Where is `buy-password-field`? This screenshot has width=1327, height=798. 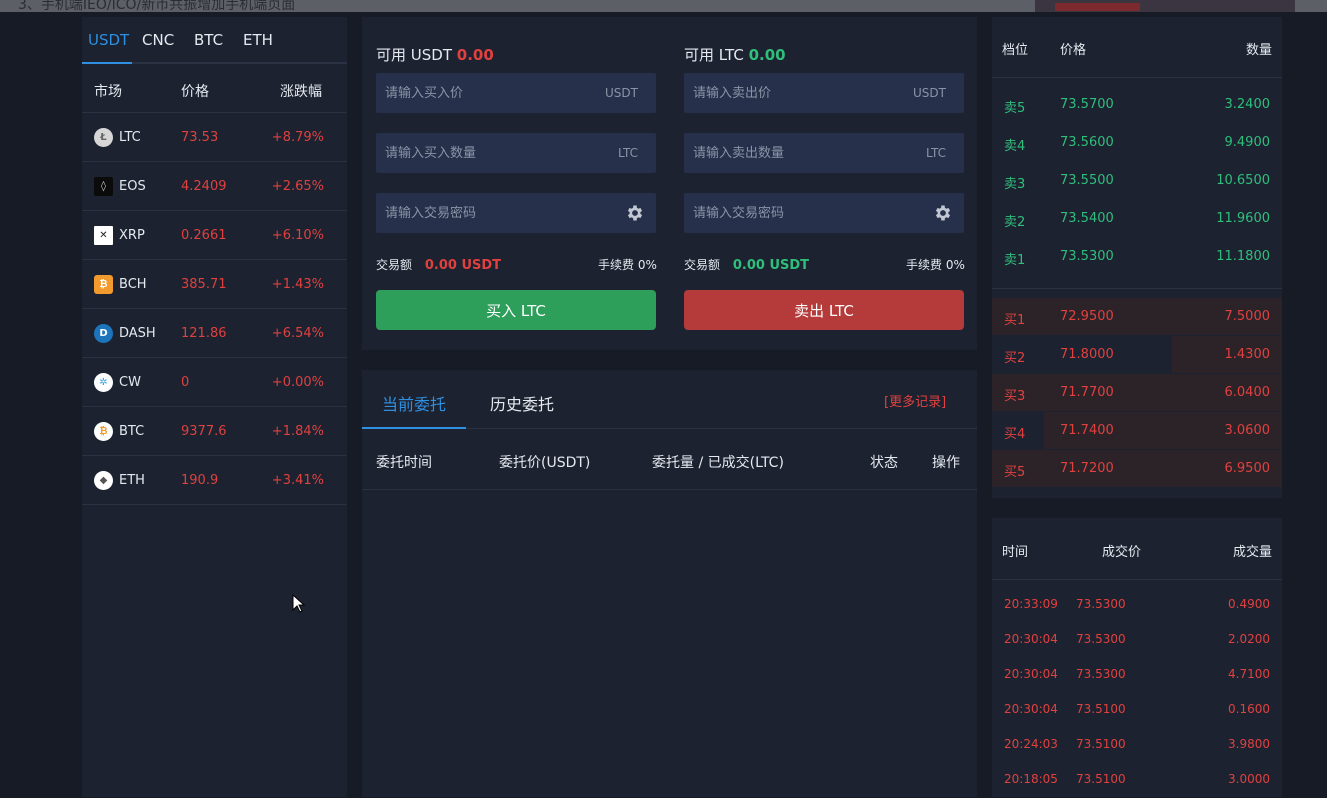
buy-password-field is located at coordinates (516, 213).